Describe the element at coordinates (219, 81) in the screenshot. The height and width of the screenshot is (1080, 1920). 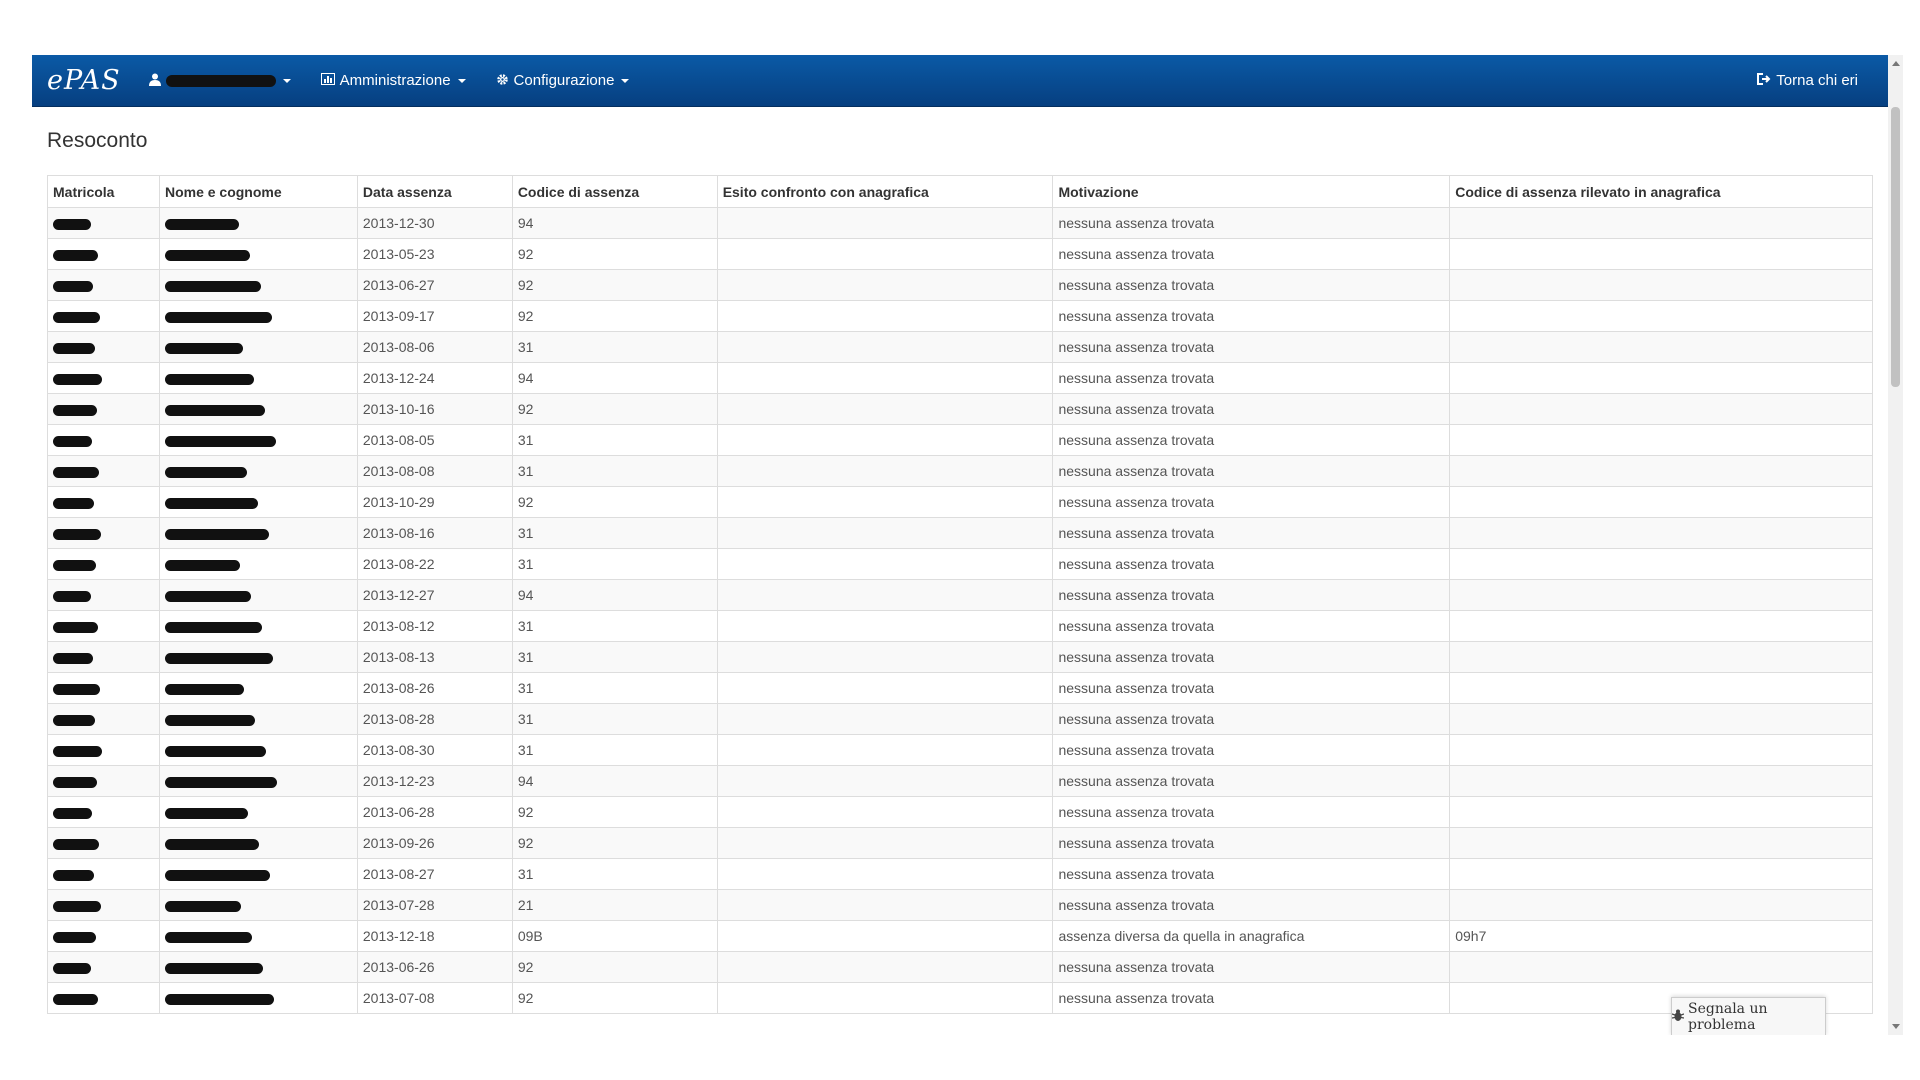
I see `user-menu` at that location.